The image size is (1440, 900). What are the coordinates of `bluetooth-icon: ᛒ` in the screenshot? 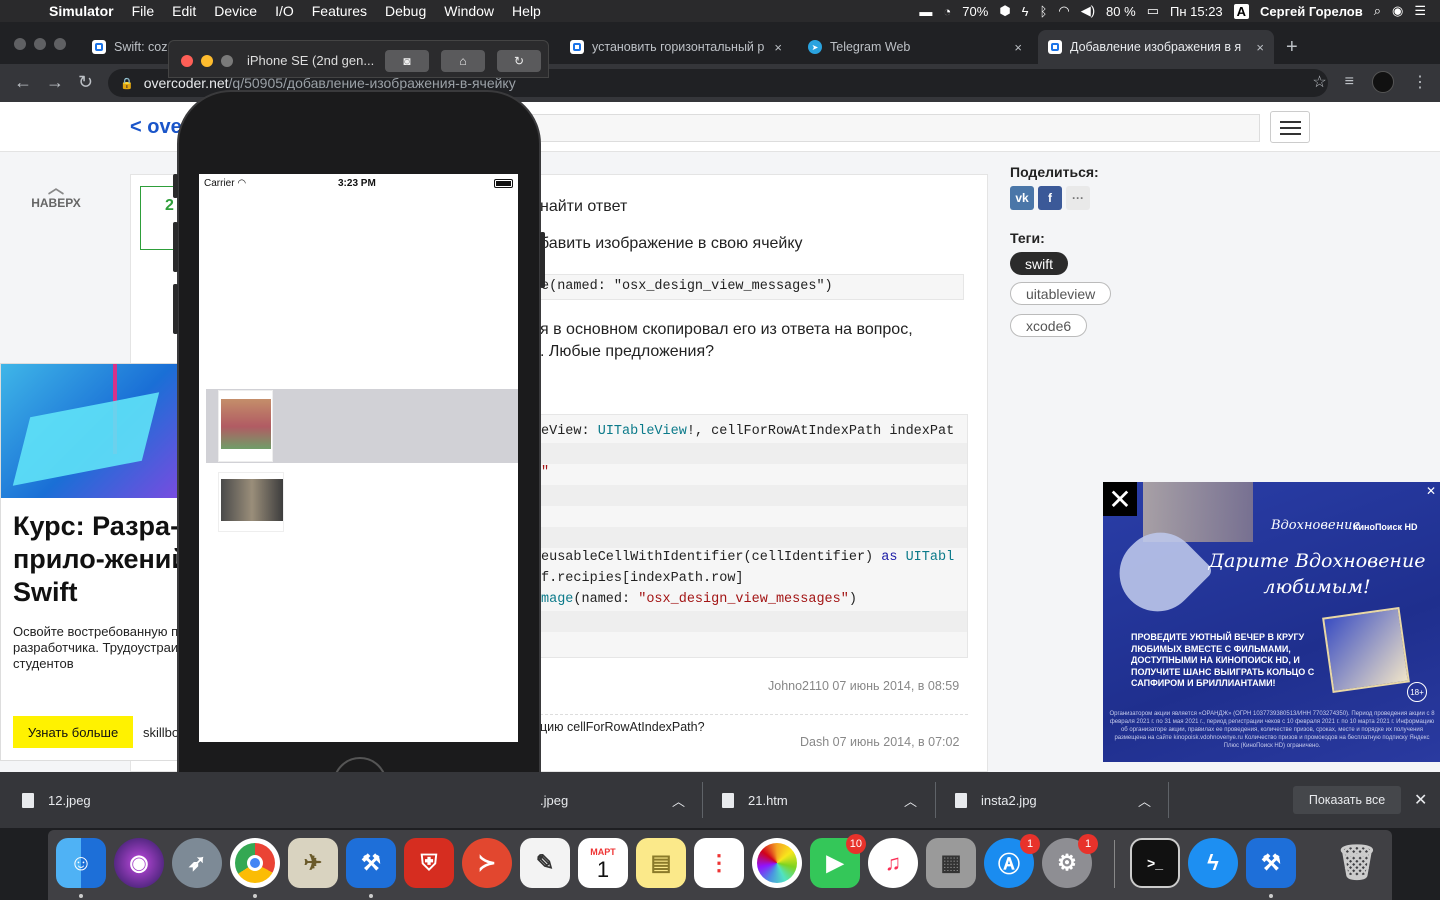 It's located at (1044, 11).